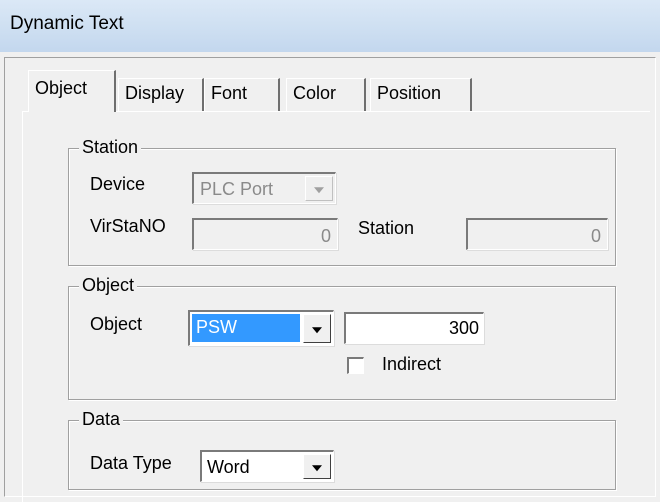 This screenshot has width=660, height=502. I want to click on window-title: Dynamic Text, so click(67, 23).